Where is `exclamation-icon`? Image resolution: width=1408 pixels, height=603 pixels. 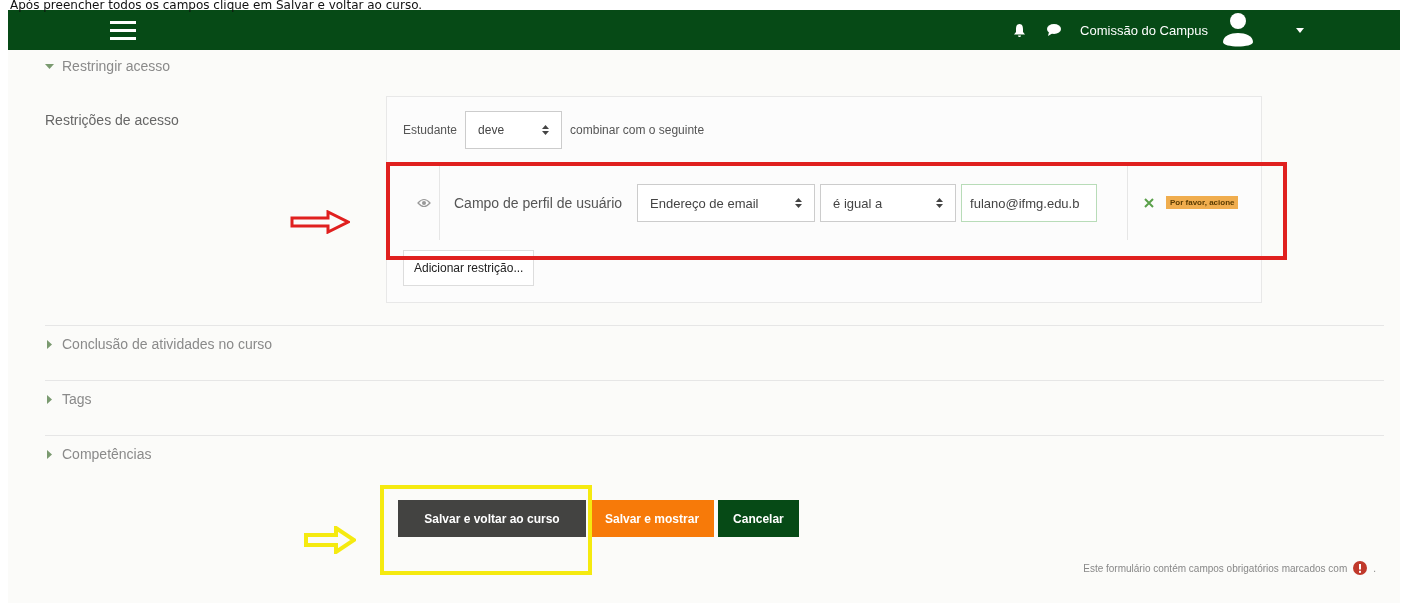 exclamation-icon is located at coordinates (1360, 568).